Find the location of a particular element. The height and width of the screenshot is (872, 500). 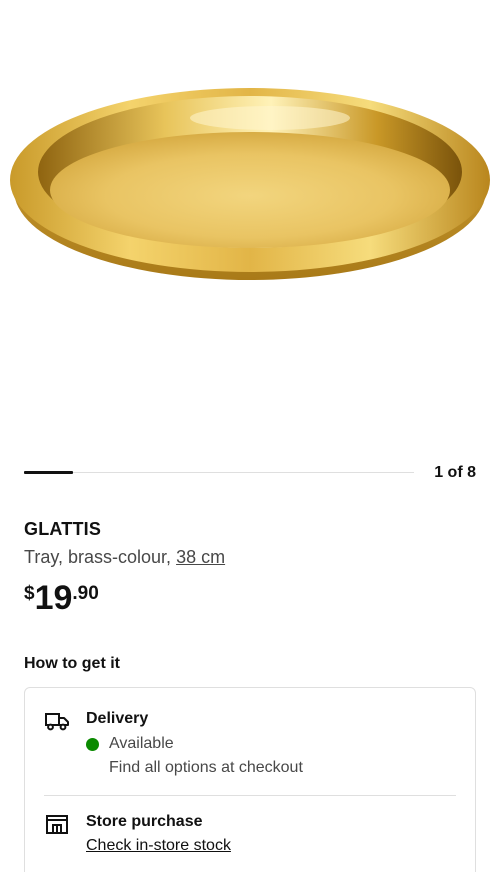

delivery-truck-icon is located at coordinates (57, 721).